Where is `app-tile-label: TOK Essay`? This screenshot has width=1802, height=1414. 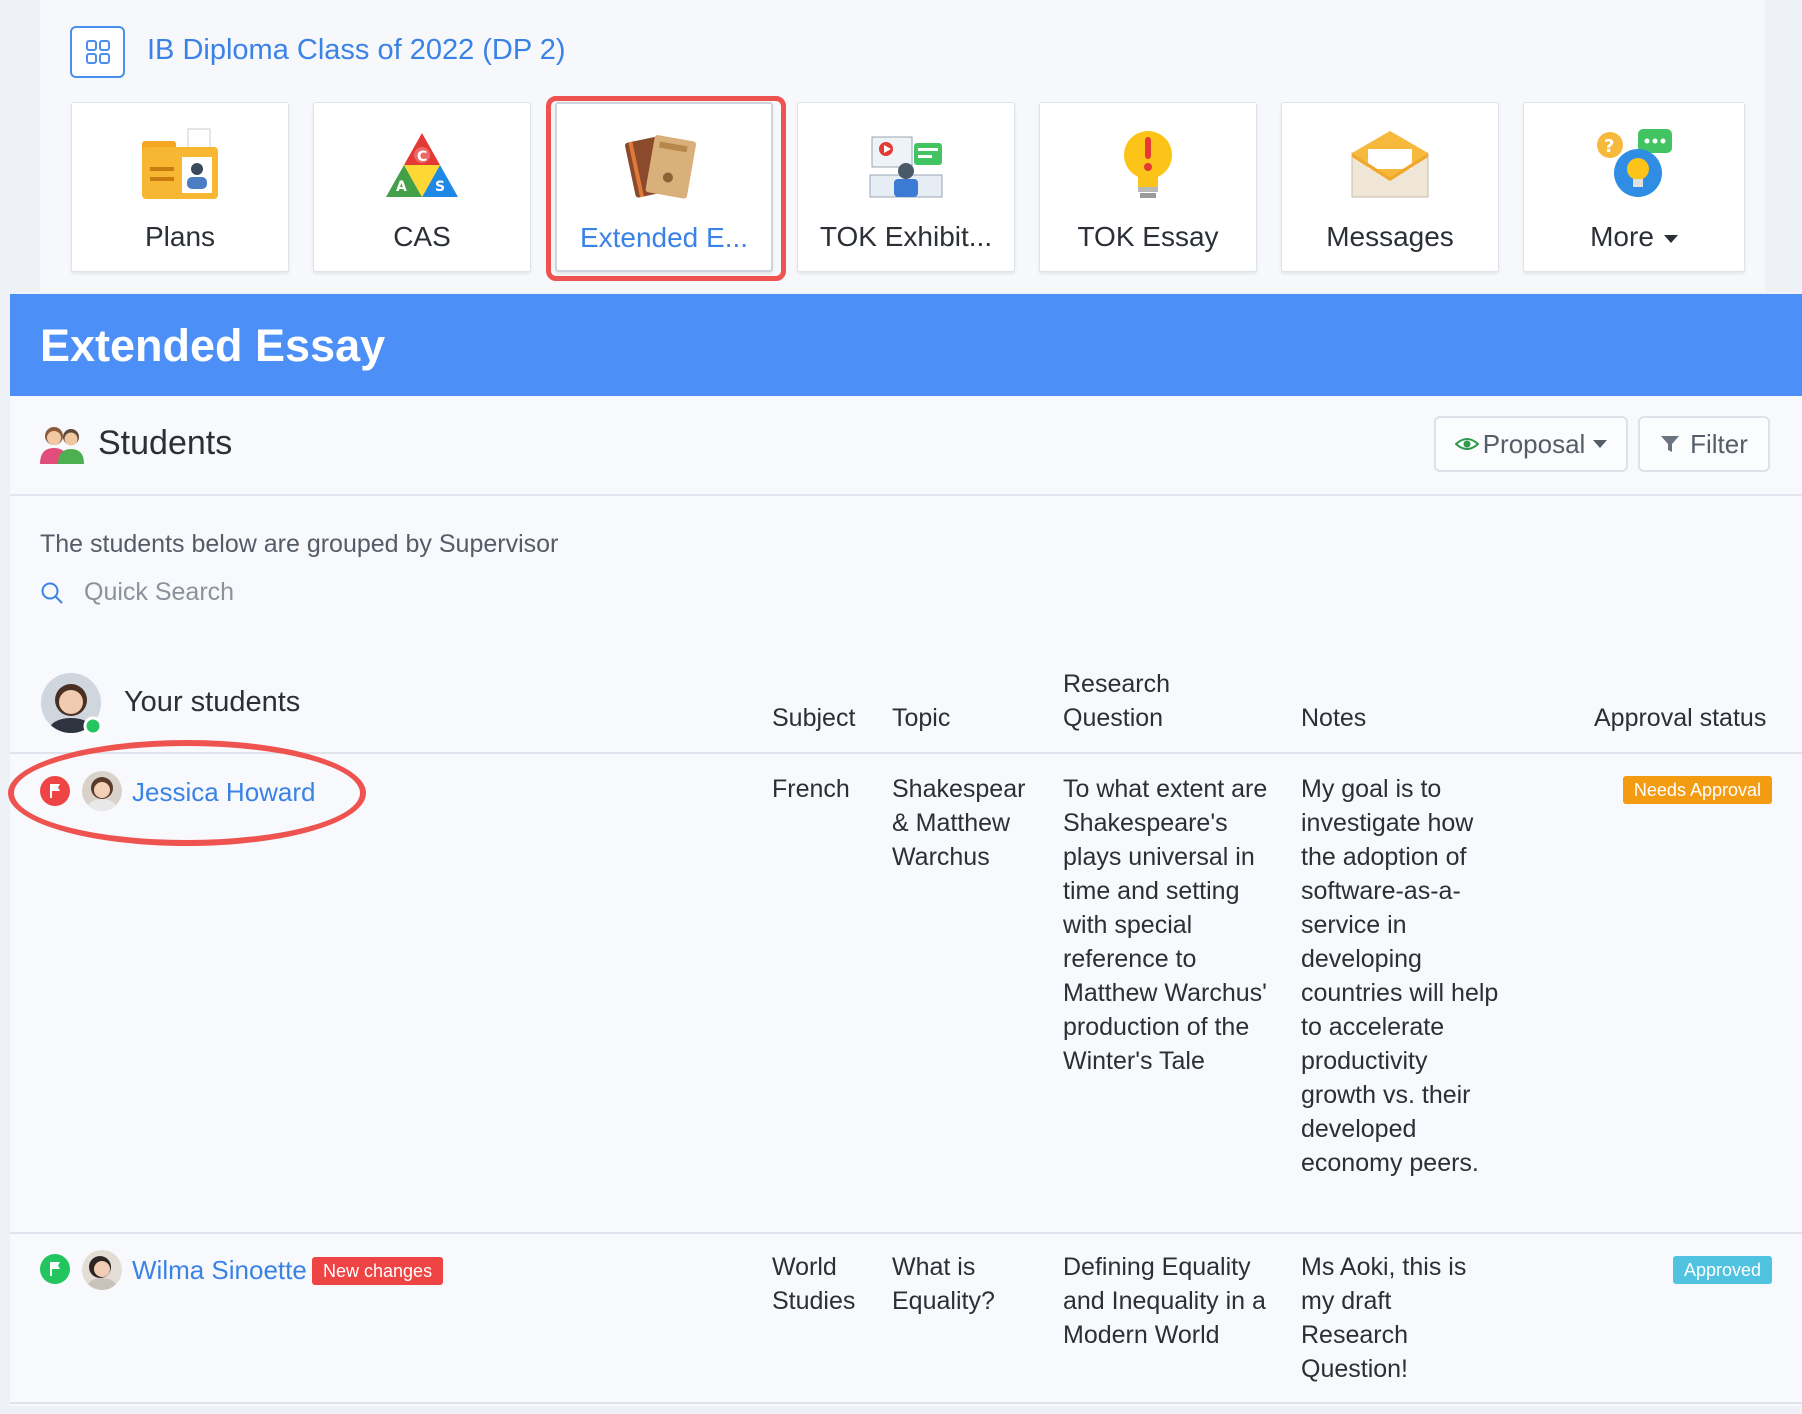
app-tile-label: TOK Essay is located at coordinates (1148, 236).